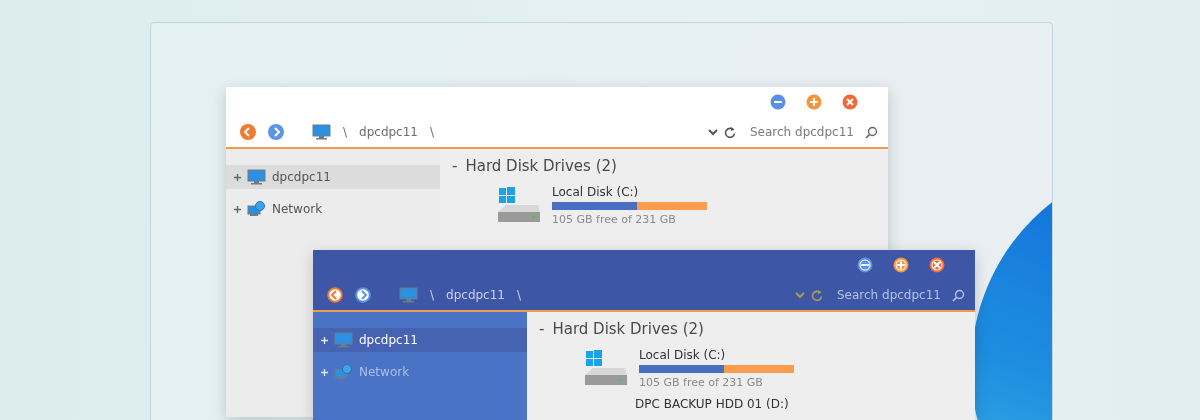  I want to click on sidebar-item: Network, so click(333, 209).